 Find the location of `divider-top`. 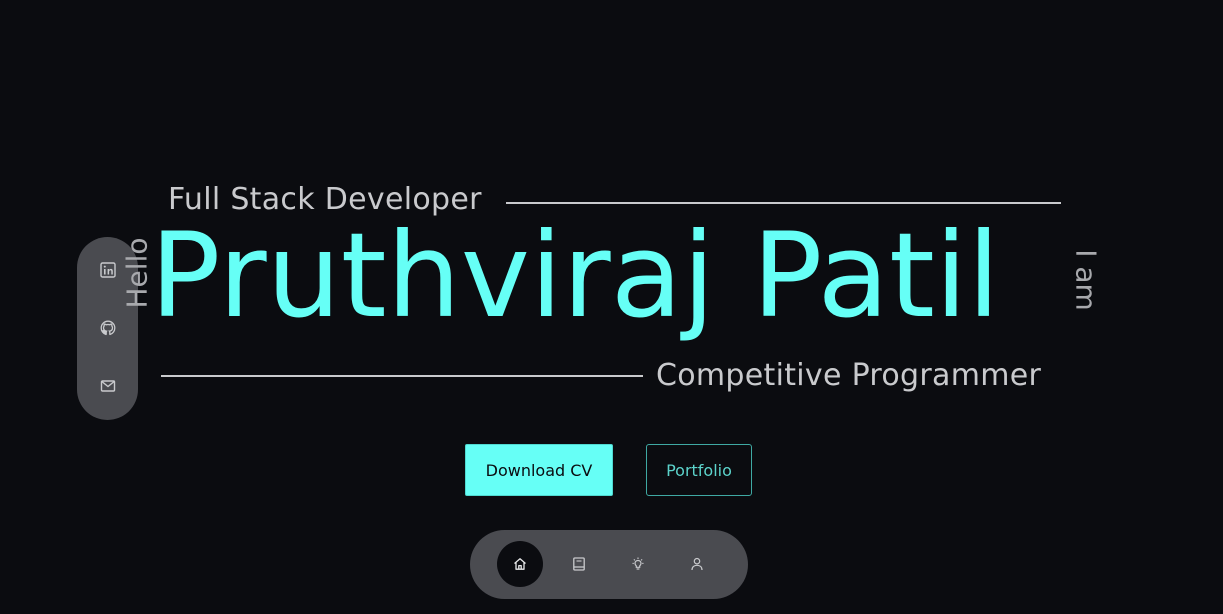

divider-top is located at coordinates (783, 203).